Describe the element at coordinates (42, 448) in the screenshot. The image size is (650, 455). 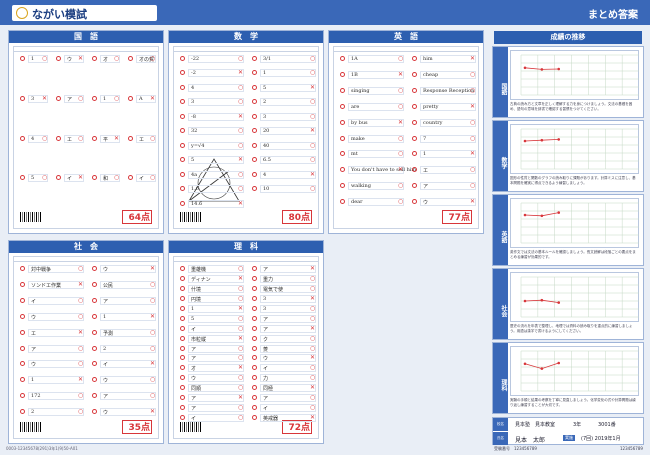
I see `footer-code: 0003-12345678(291)3年1(9)50-A01` at that location.